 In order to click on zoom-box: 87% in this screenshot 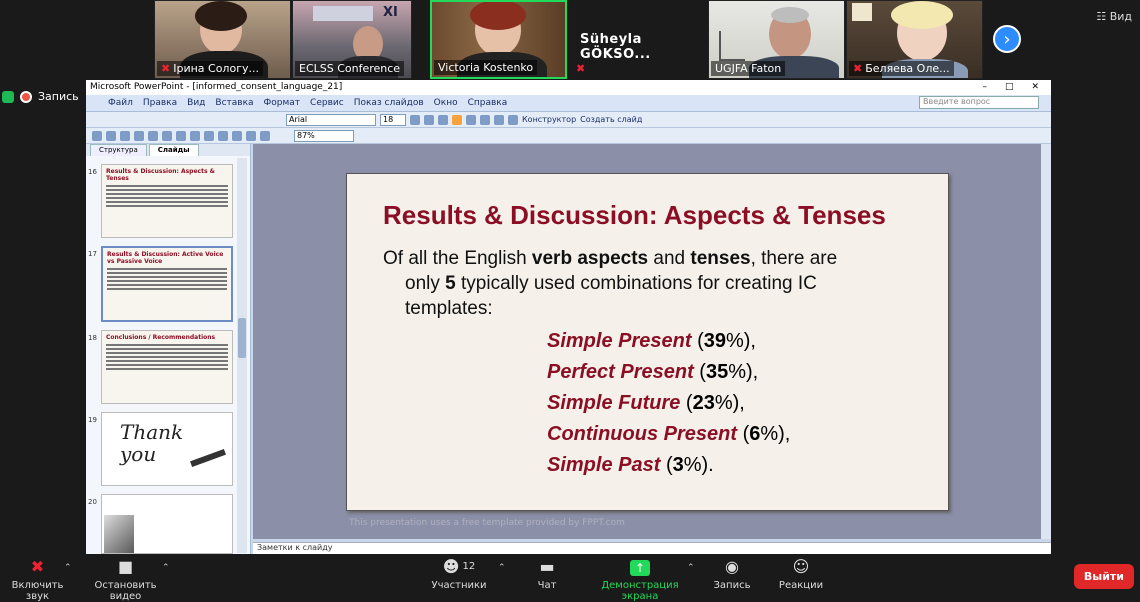, I will do `click(324, 135)`.